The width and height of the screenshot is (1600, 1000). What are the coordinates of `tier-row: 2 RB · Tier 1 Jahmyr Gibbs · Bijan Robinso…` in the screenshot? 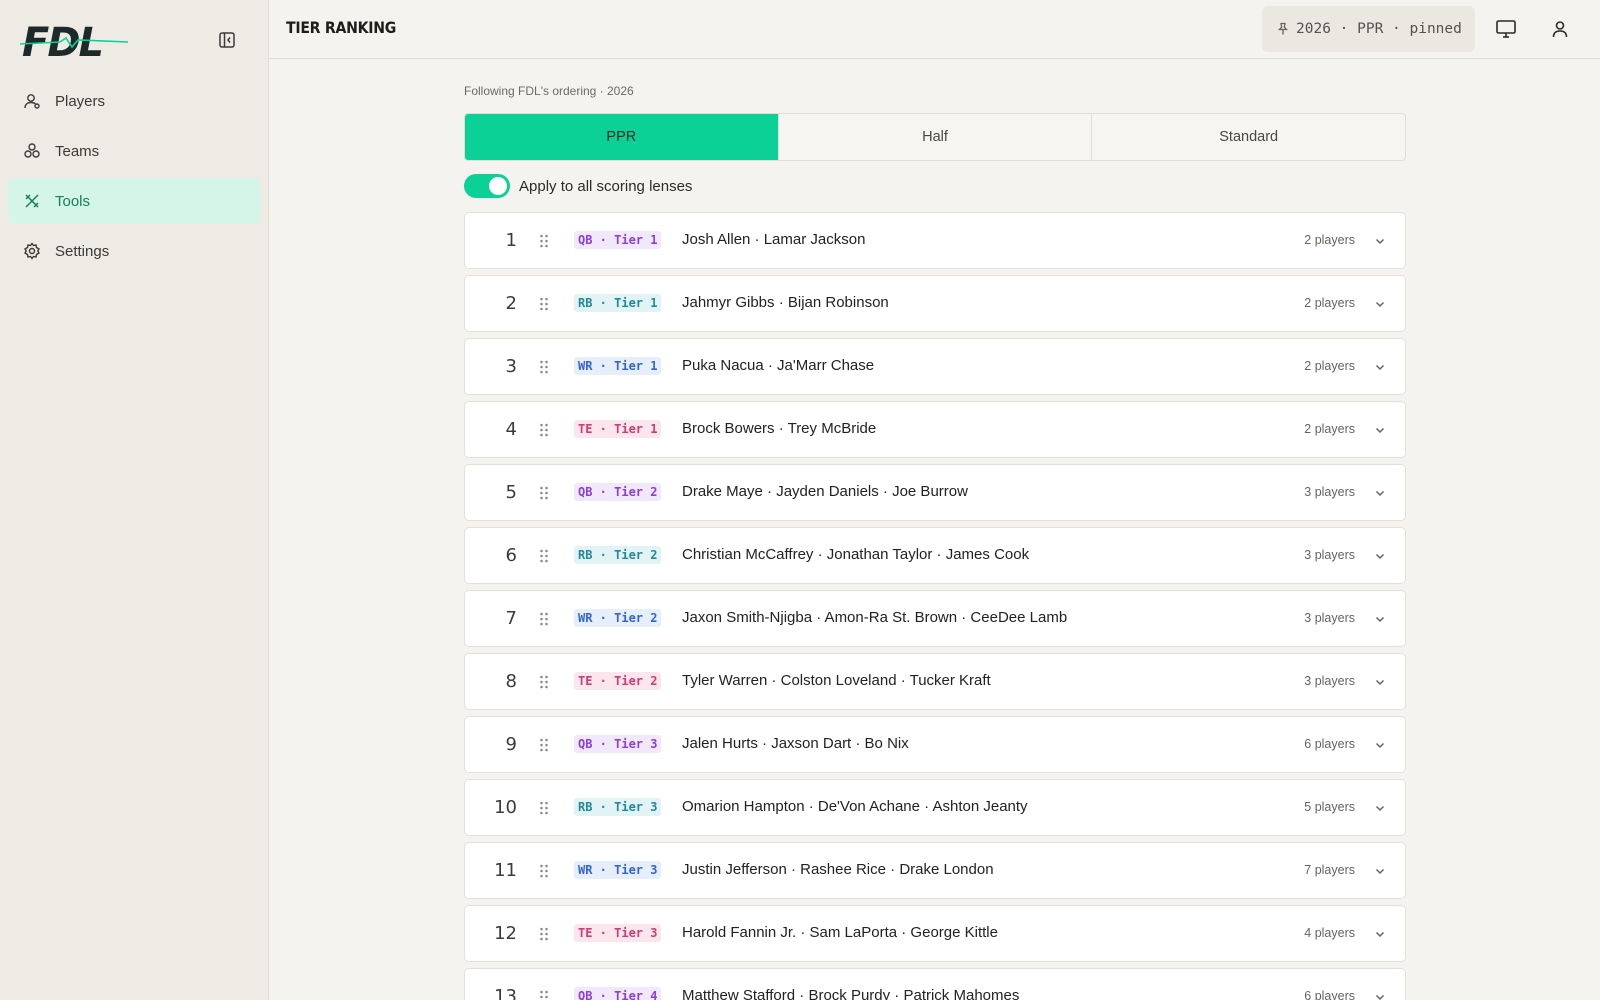 It's located at (935, 303).